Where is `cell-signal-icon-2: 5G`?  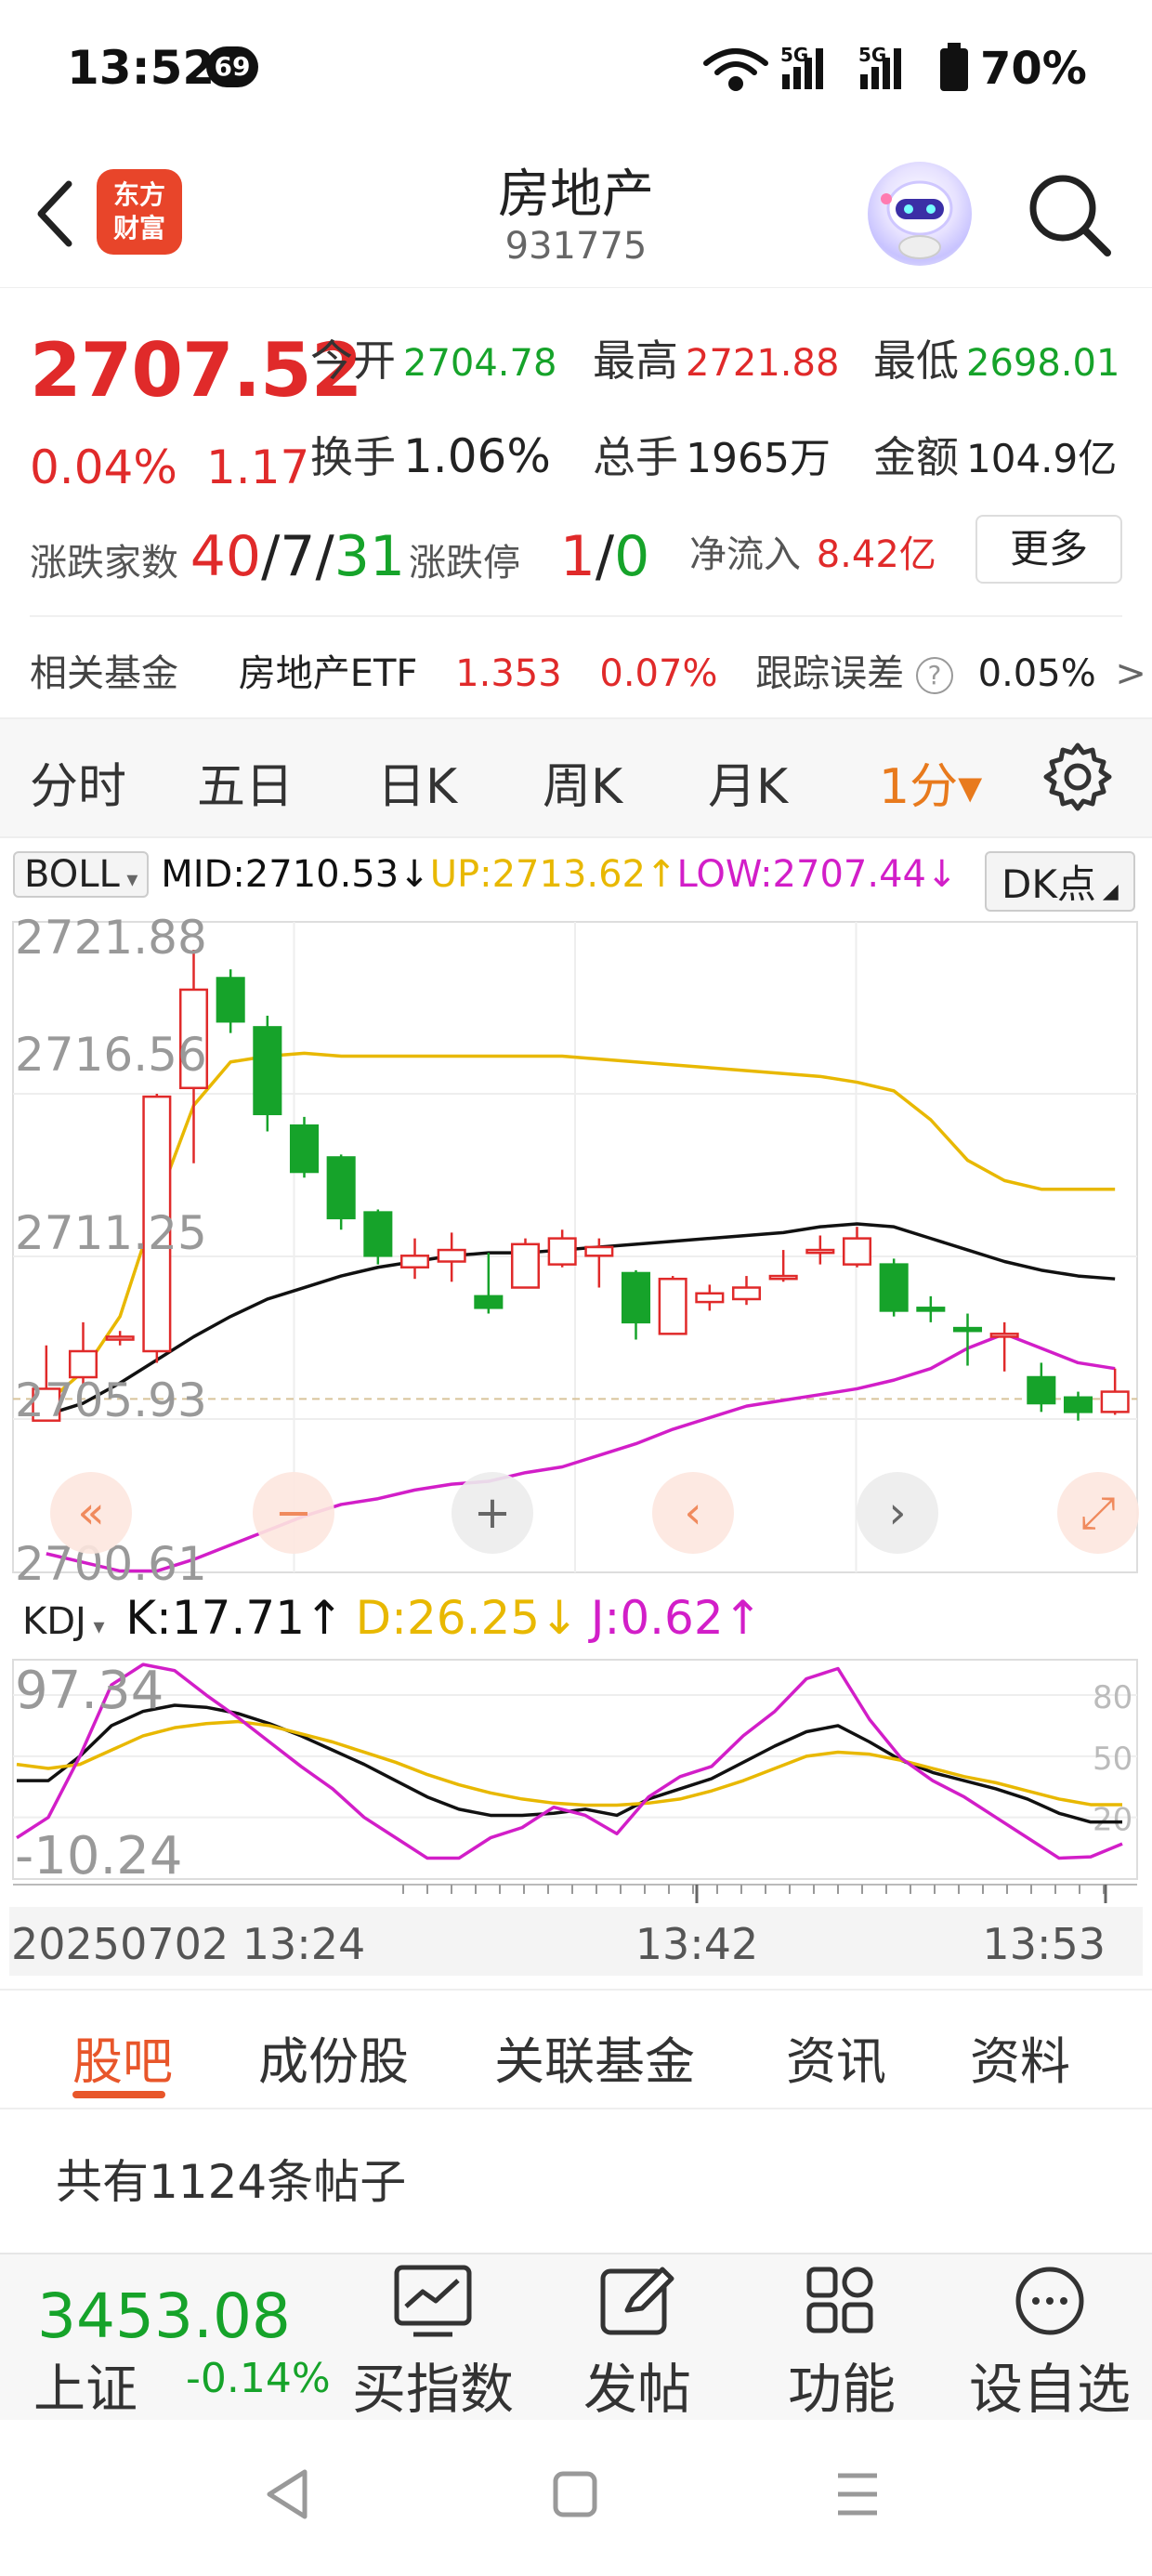
cell-signal-icon-2: 5G is located at coordinates (879, 66).